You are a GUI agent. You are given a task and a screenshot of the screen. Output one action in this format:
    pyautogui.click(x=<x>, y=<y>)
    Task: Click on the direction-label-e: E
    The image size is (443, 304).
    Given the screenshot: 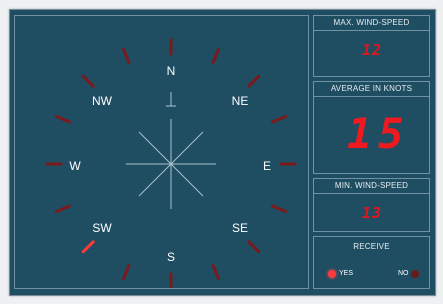 What is the action you would take?
    pyautogui.click(x=266, y=166)
    